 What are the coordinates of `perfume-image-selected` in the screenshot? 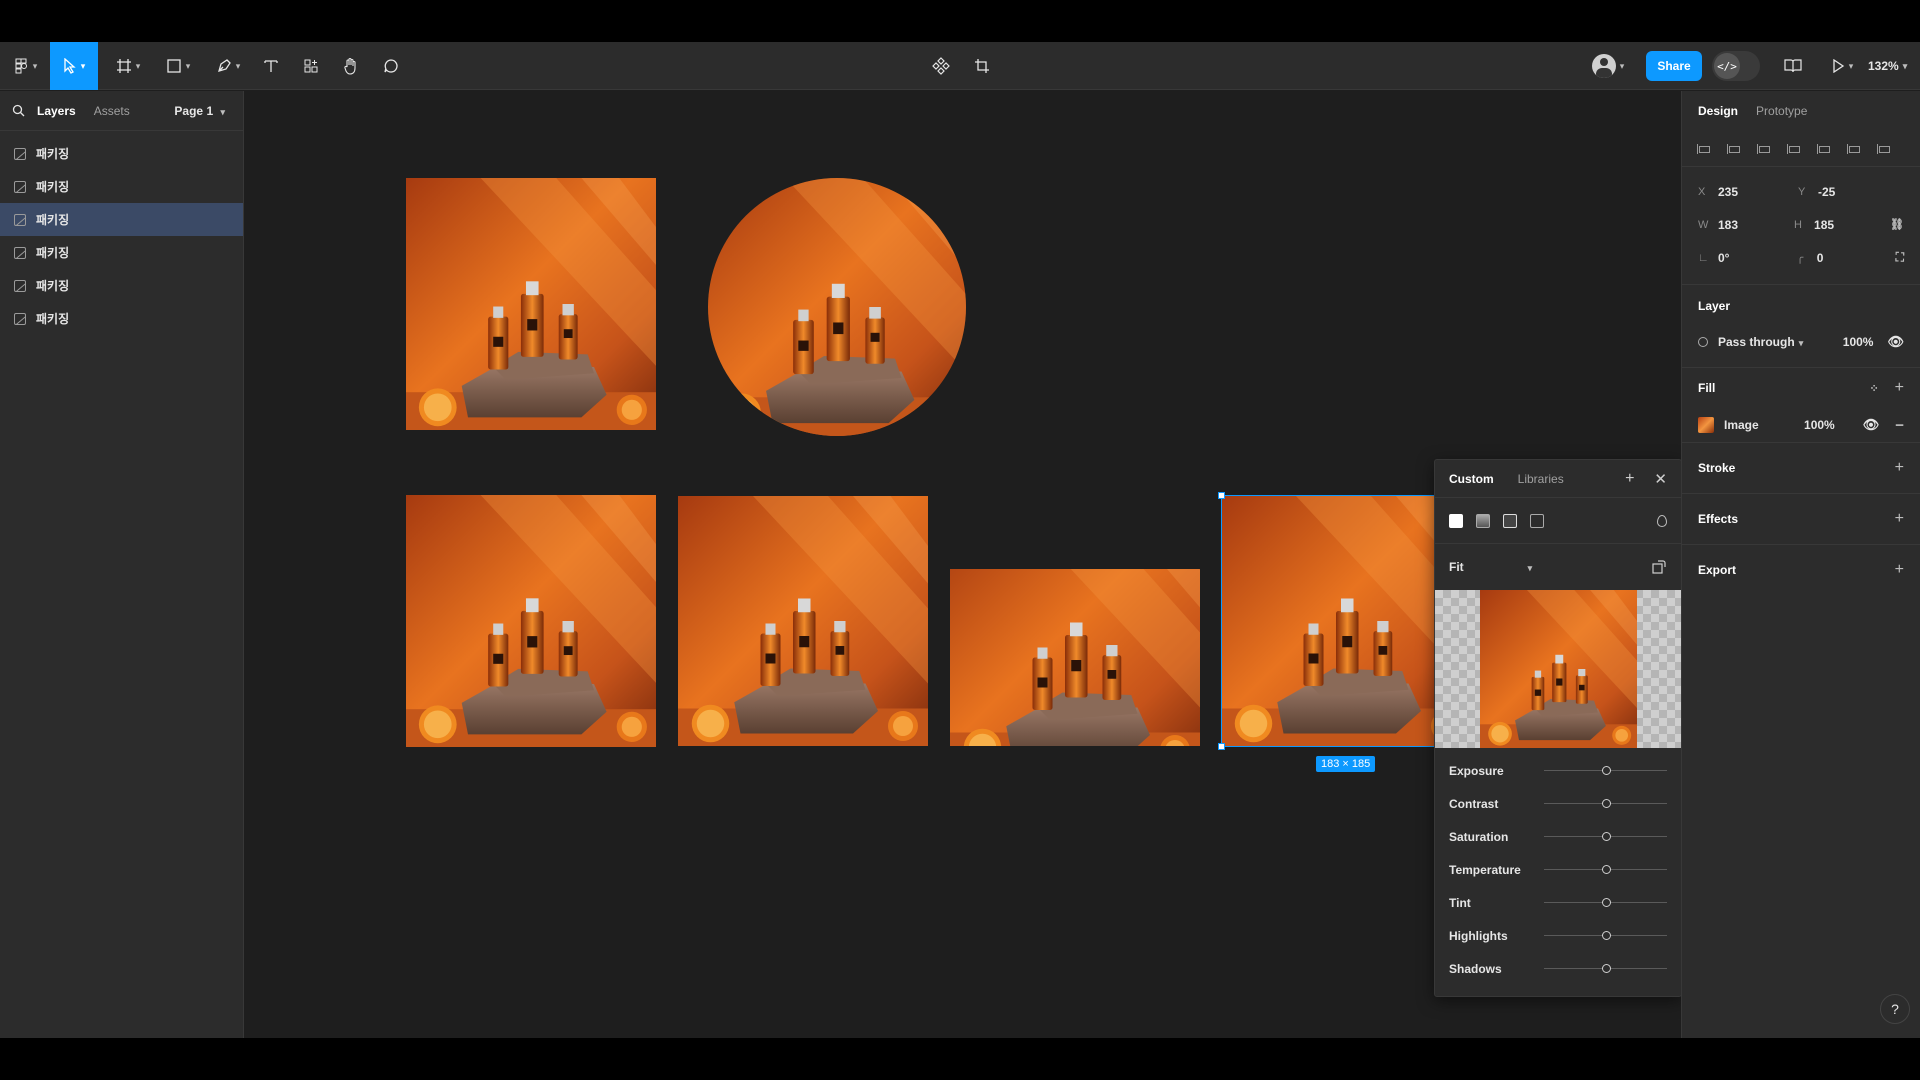 It's located at (1327, 621).